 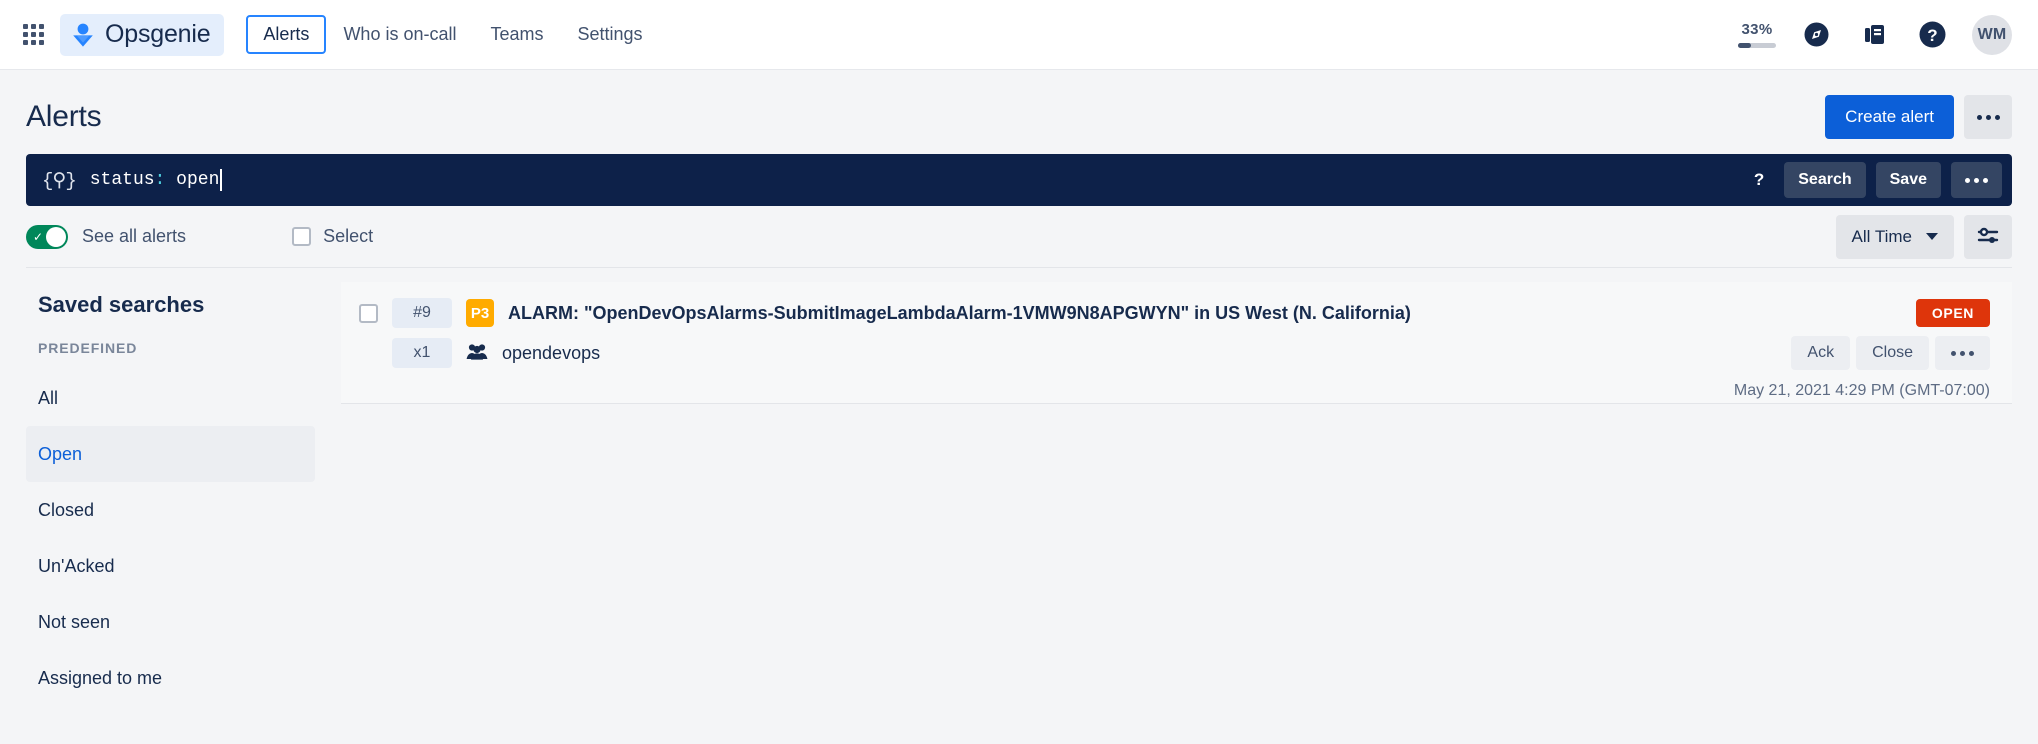 I want to click on see-all-alerts-label: See all alerts, so click(x=134, y=236).